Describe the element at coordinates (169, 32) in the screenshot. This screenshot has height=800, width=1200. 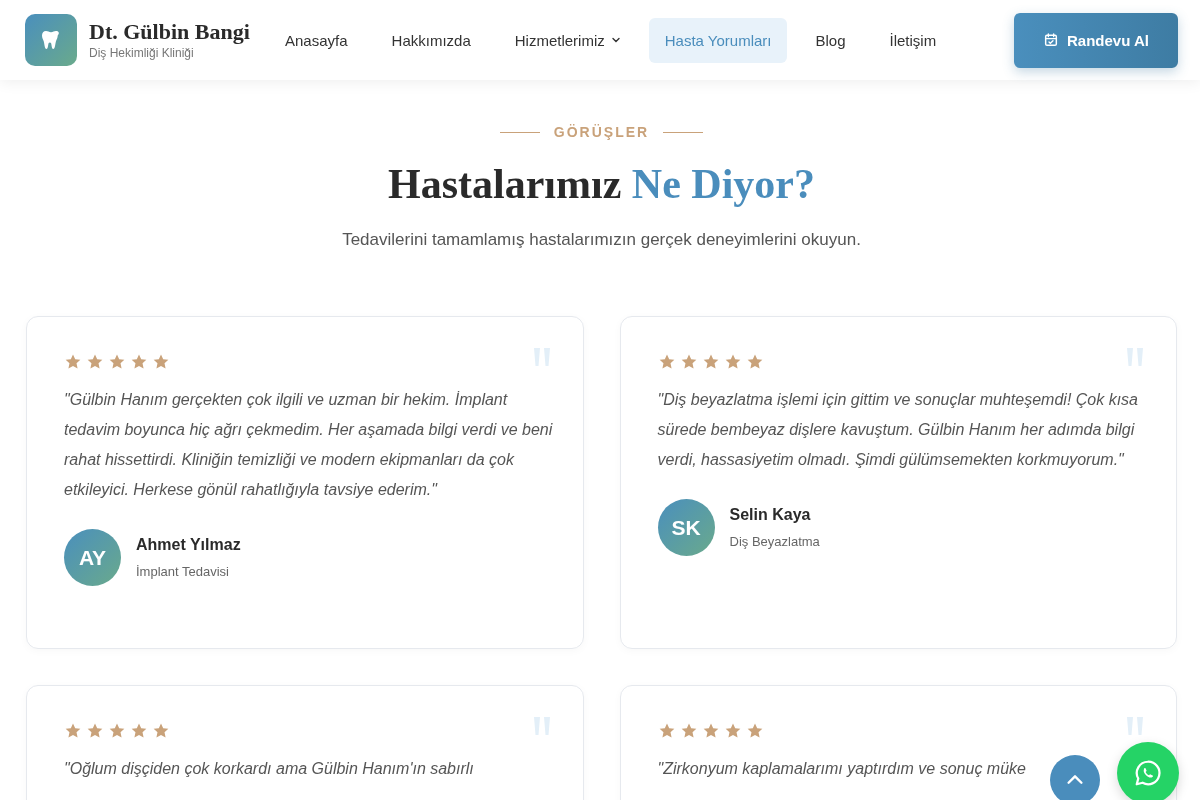
I see `clinic-name: Dt. Gülbin Bangi` at that location.